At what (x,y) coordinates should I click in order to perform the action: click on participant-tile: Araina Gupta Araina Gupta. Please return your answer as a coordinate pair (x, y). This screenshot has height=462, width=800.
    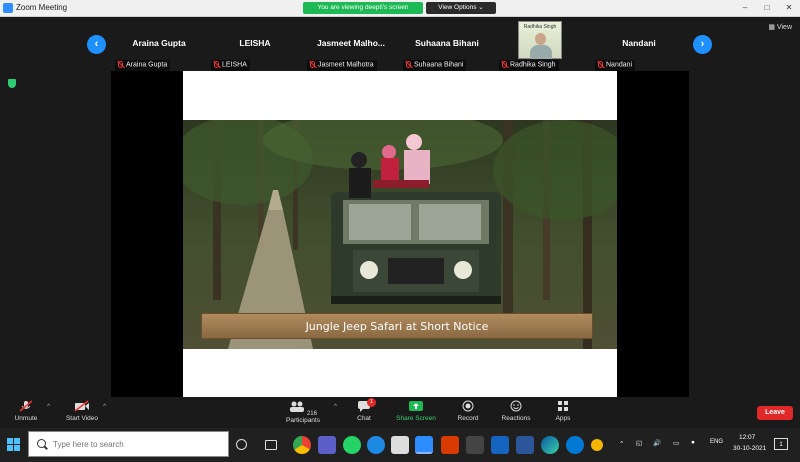
    Looking at the image, I should click on (159, 46).